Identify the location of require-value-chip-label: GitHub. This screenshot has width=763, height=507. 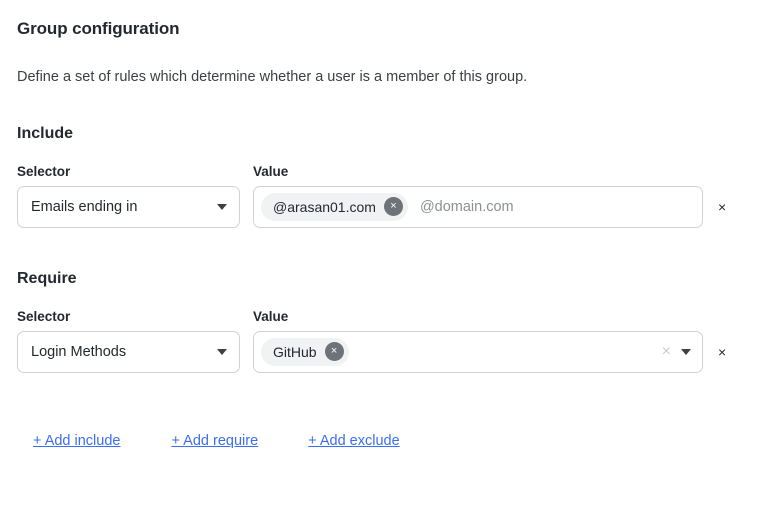
(295, 351).